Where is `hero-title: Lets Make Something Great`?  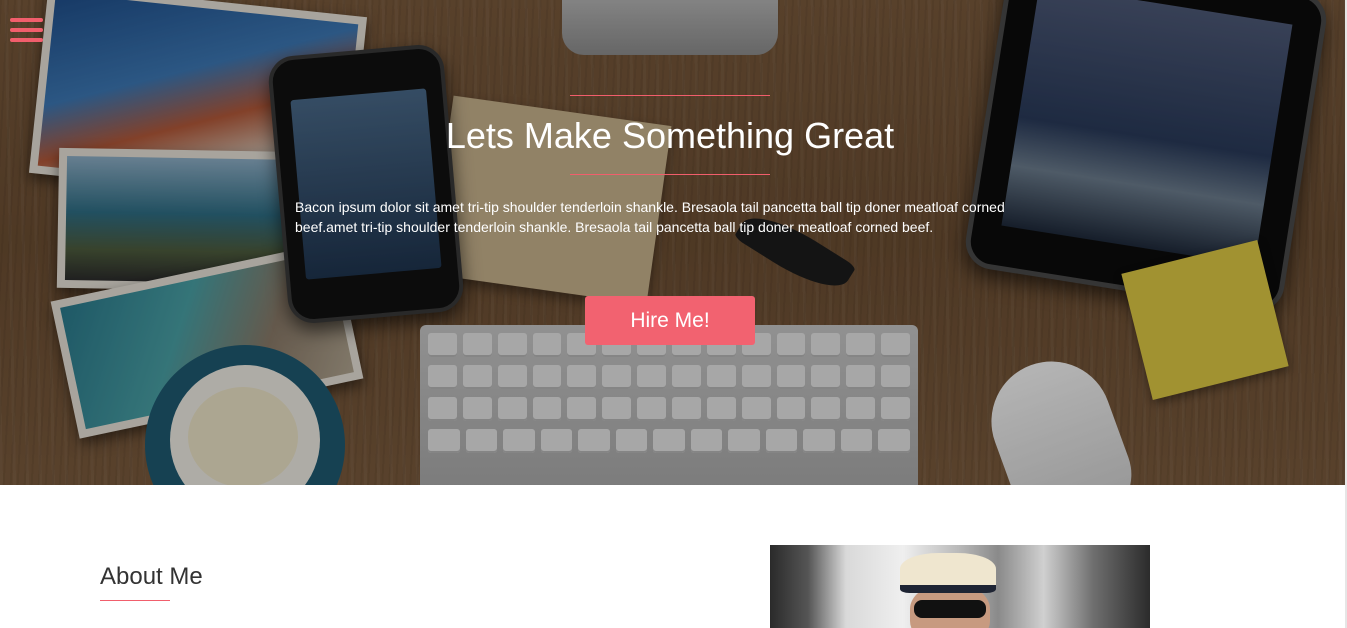
hero-title: Lets Make Something Great is located at coordinates (670, 135).